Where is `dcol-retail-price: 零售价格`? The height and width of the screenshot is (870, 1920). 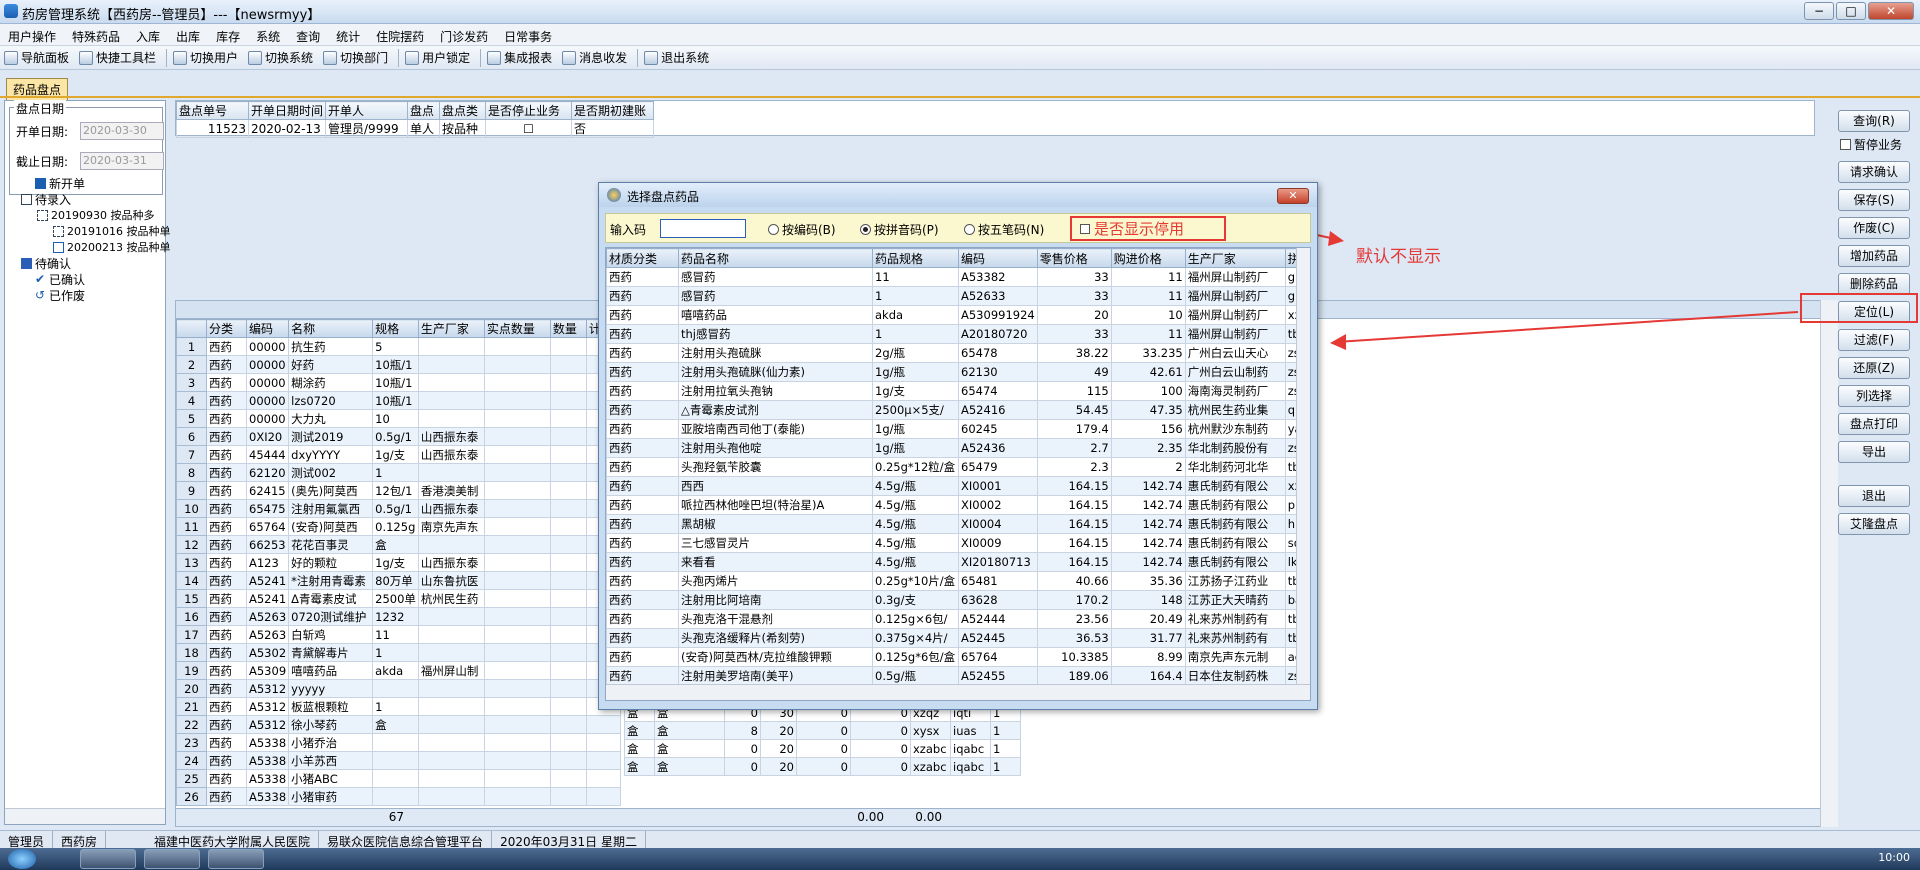
dcol-retail-price: 零售价格 is located at coordinates (1074, 258).